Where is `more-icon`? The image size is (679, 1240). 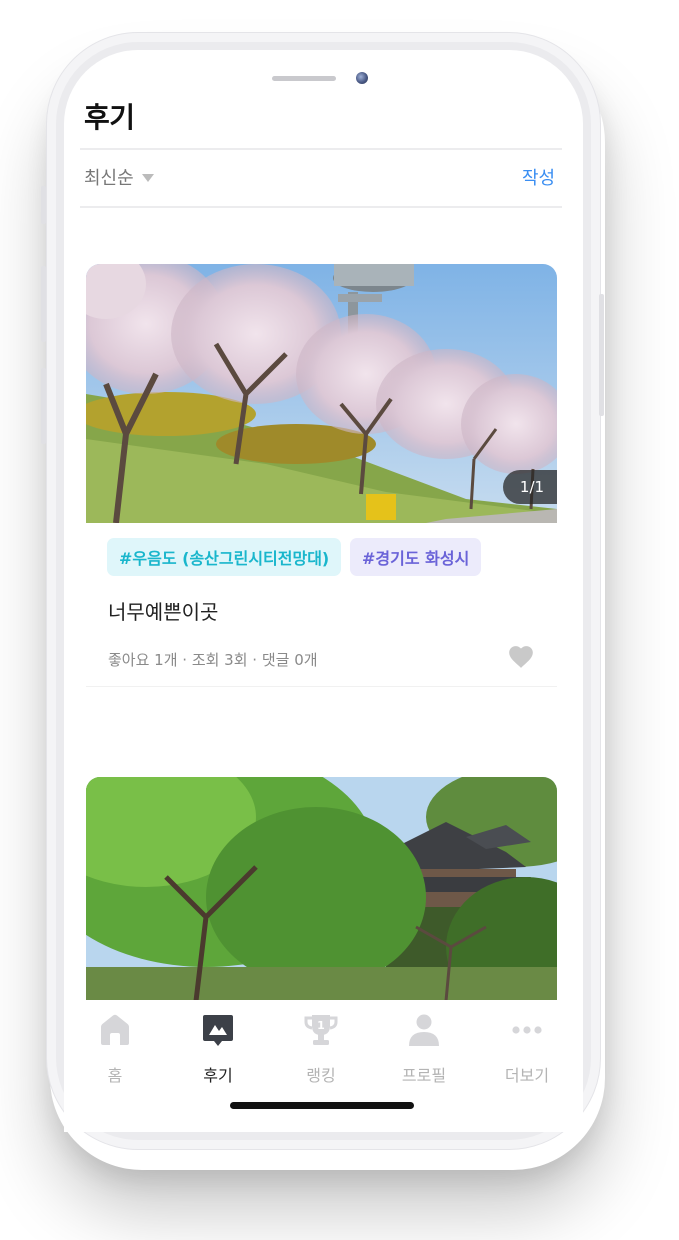
more-icon is located at coordinates (527, 1030).